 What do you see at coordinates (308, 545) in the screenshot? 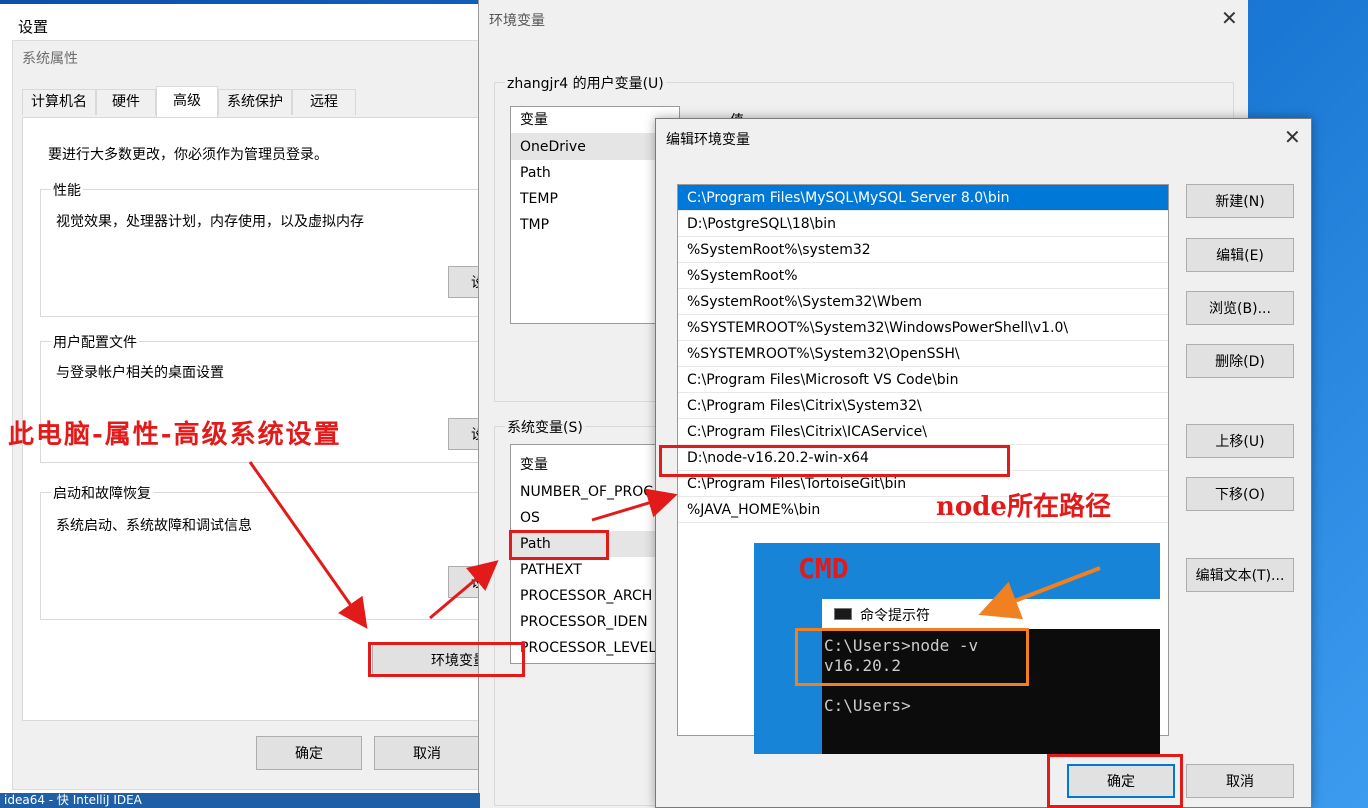
I see `arrow-to-env-button` at bounding box center [308, 545].